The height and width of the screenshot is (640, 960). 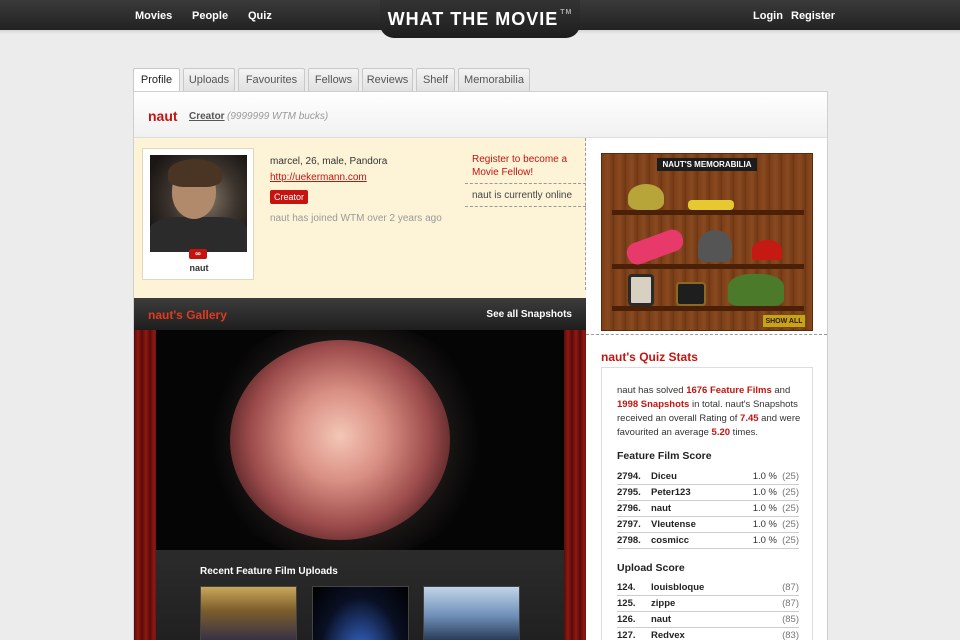 I want to click on recent-uploads: Recent Feature Film Uploads, so click(x=360, y=595).